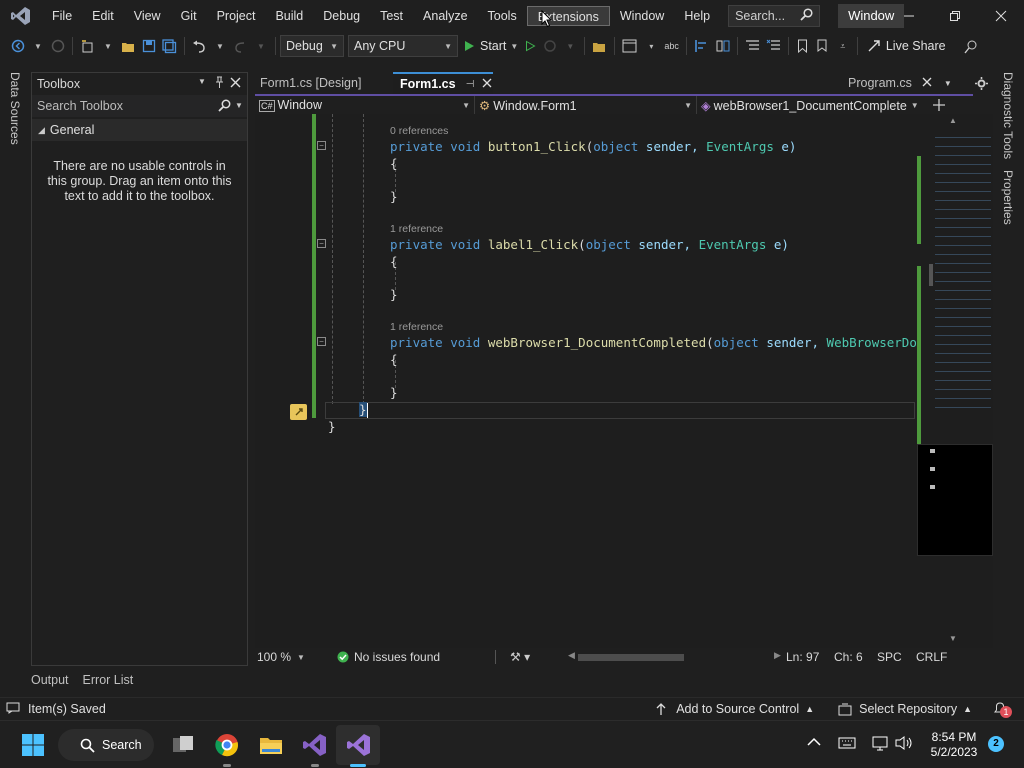  I want to click on redo-dropdown-icon: ▼, so click(261, 46).